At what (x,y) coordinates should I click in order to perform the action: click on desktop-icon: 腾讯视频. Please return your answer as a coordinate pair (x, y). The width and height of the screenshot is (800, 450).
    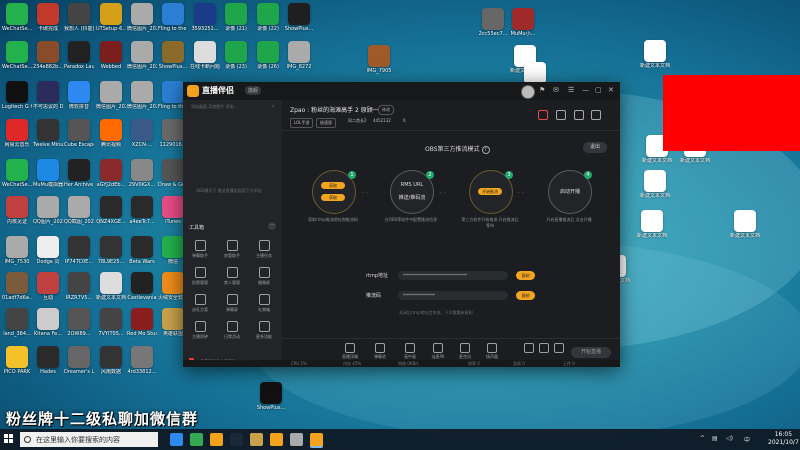
    Looking at the image, I should click on (111, 133).